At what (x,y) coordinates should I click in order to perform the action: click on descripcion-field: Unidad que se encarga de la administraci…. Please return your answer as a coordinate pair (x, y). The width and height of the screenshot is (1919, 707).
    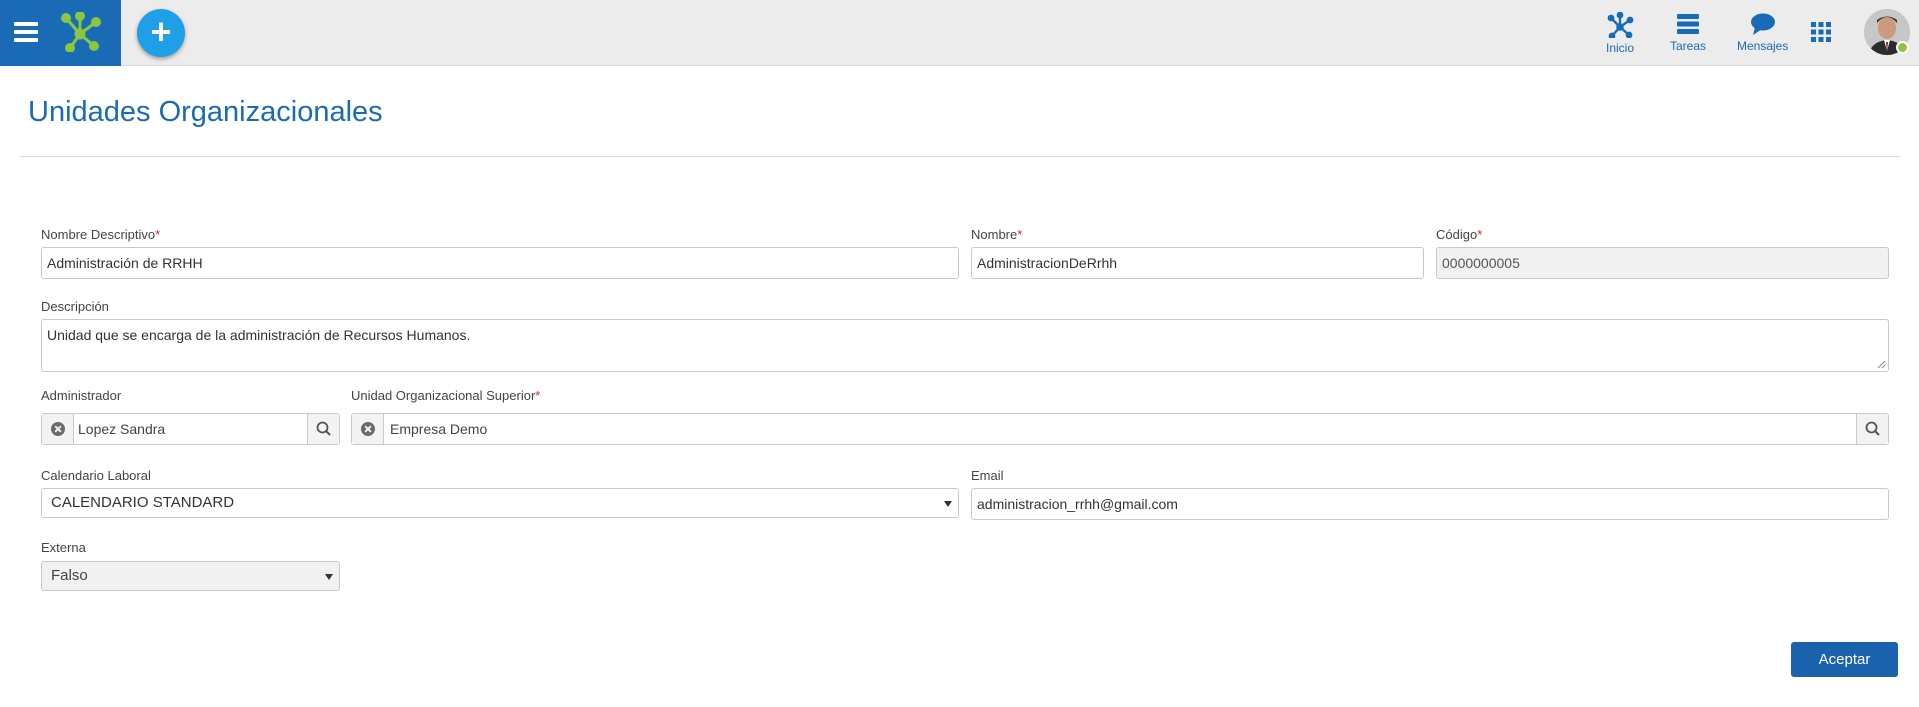
    Looking at the image, I should click on (965, 345).